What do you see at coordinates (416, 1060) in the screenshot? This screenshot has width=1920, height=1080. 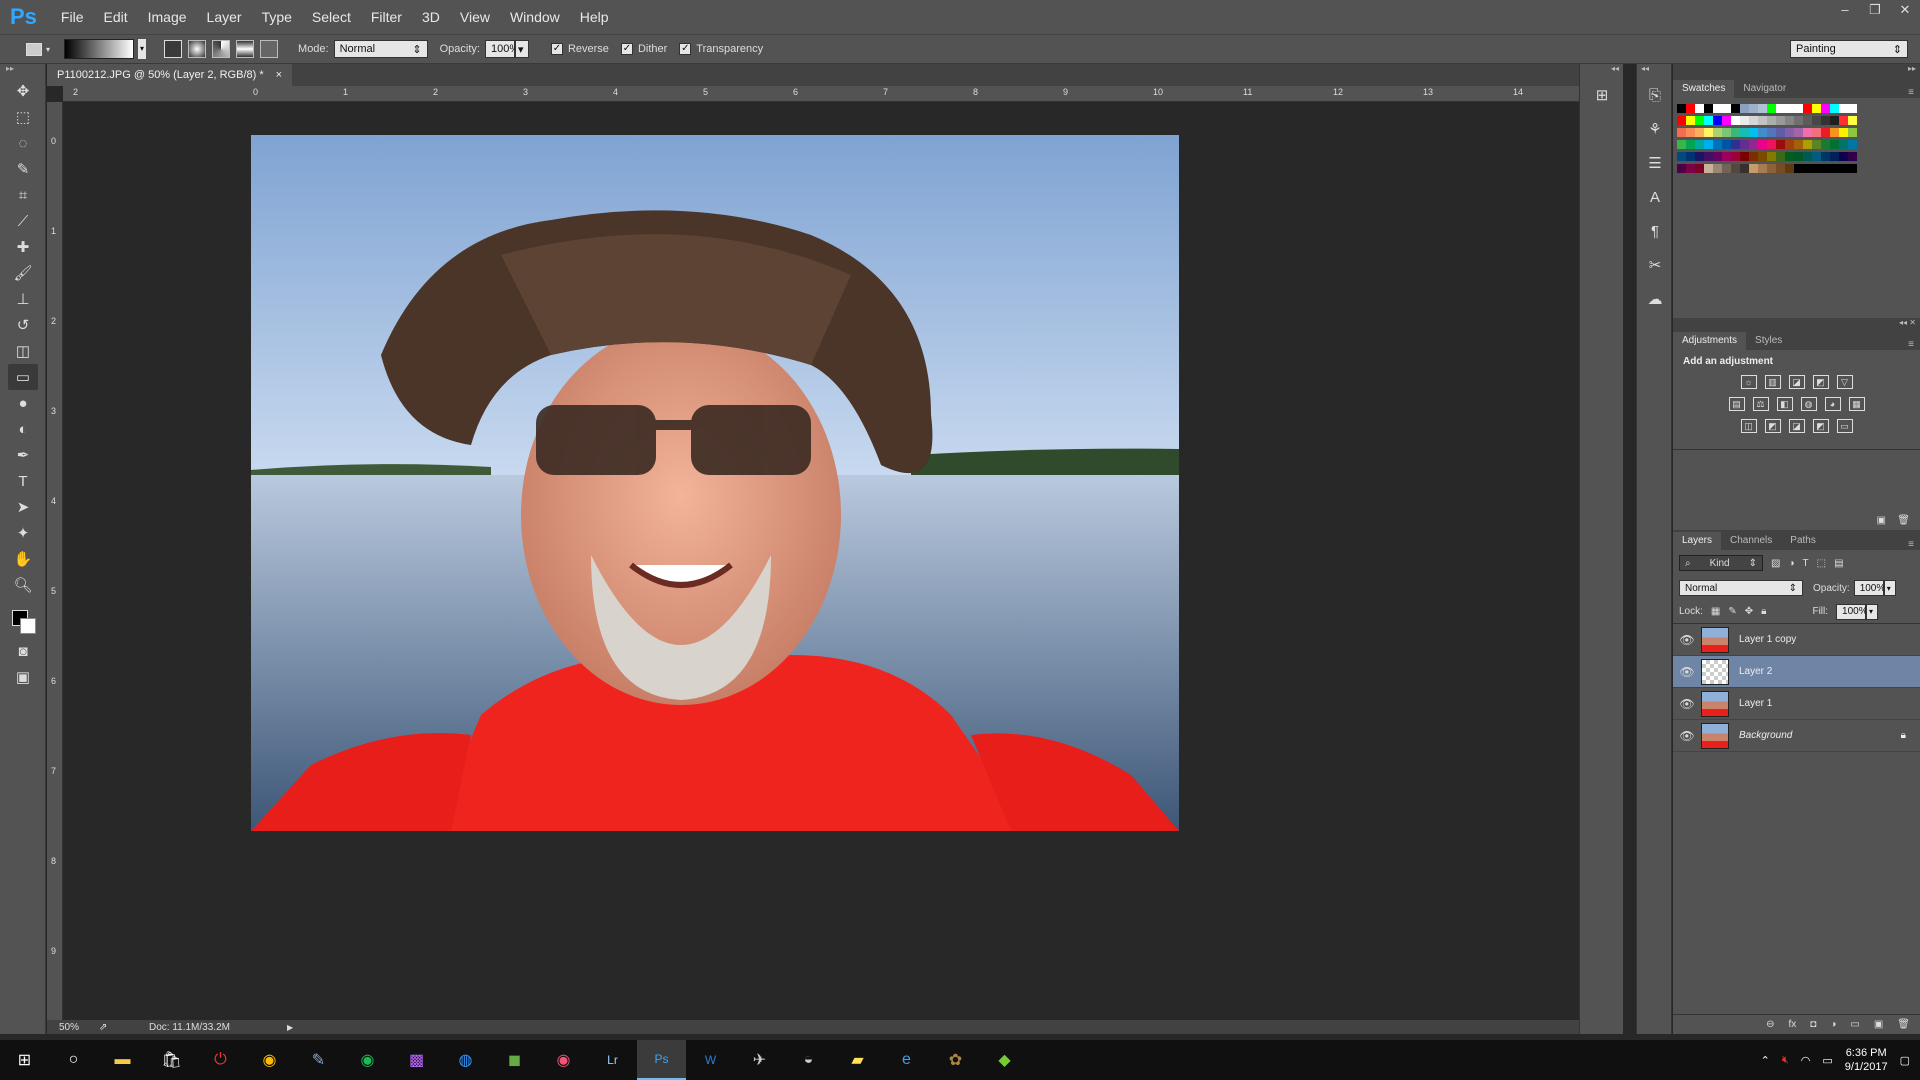 I see `pattern-app-icon: ▩` at bounding box center [416, 1060].